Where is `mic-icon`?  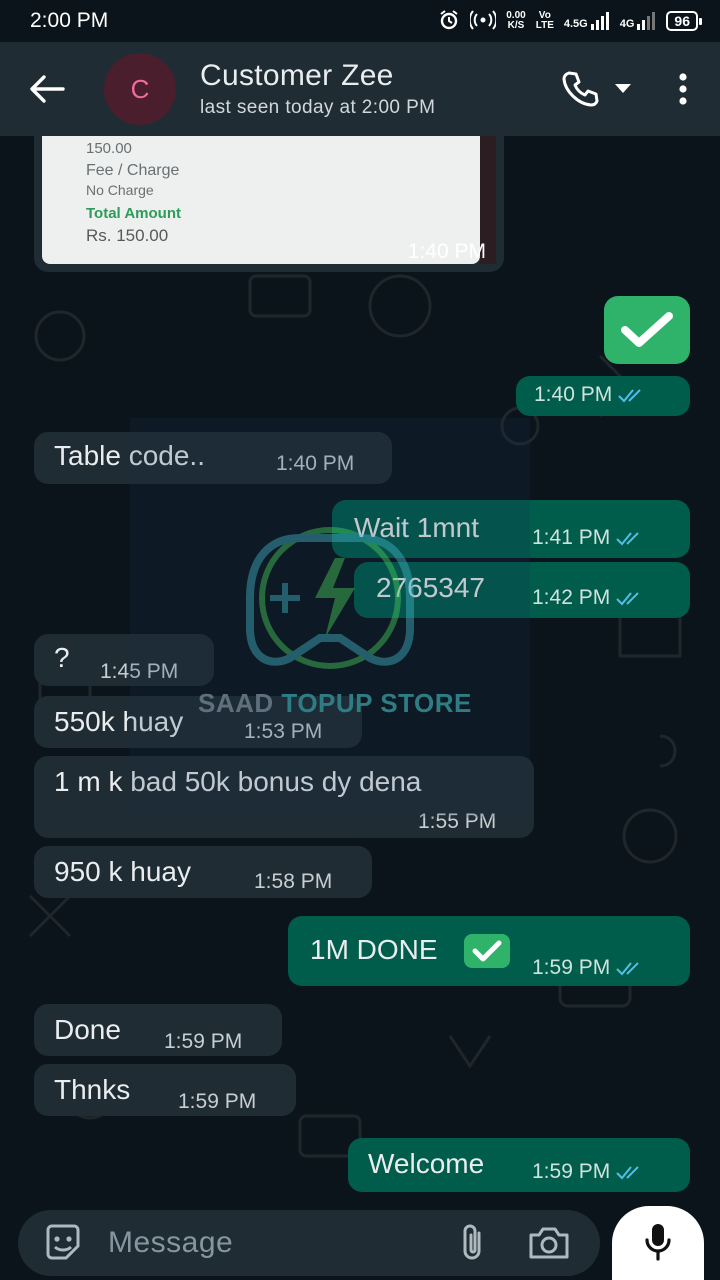 mic-icon is located at coordinates (658, 1242).